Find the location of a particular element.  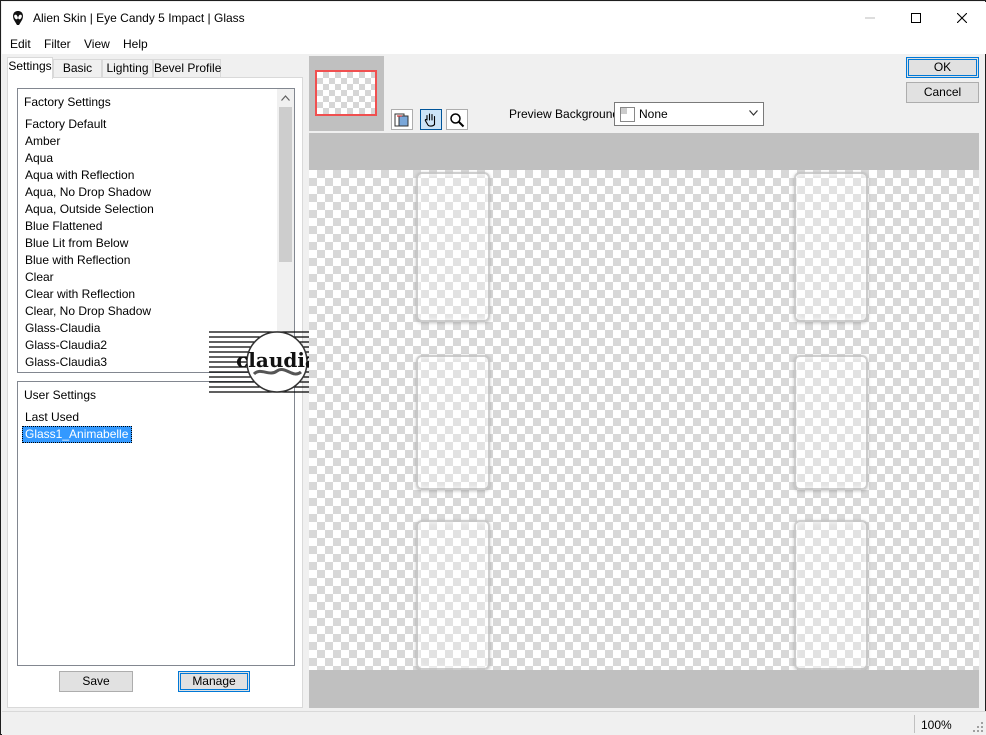

alien-skin-icon is located at coordinates (18, 18).